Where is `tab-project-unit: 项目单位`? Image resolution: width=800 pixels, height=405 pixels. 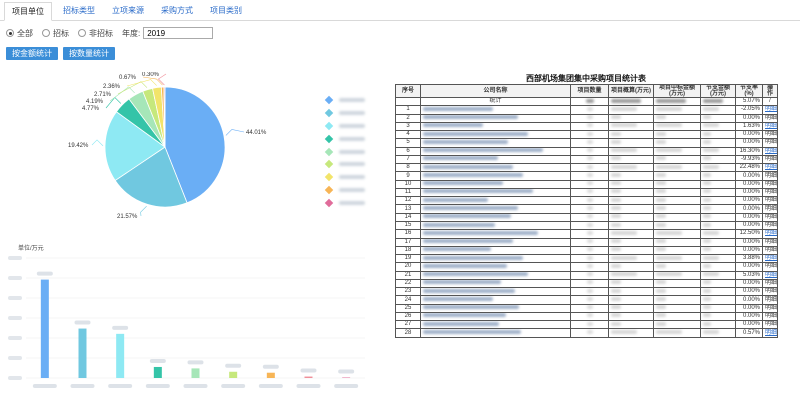 tab-project-unit: 项目单位 is located at coordinates (28, 11).